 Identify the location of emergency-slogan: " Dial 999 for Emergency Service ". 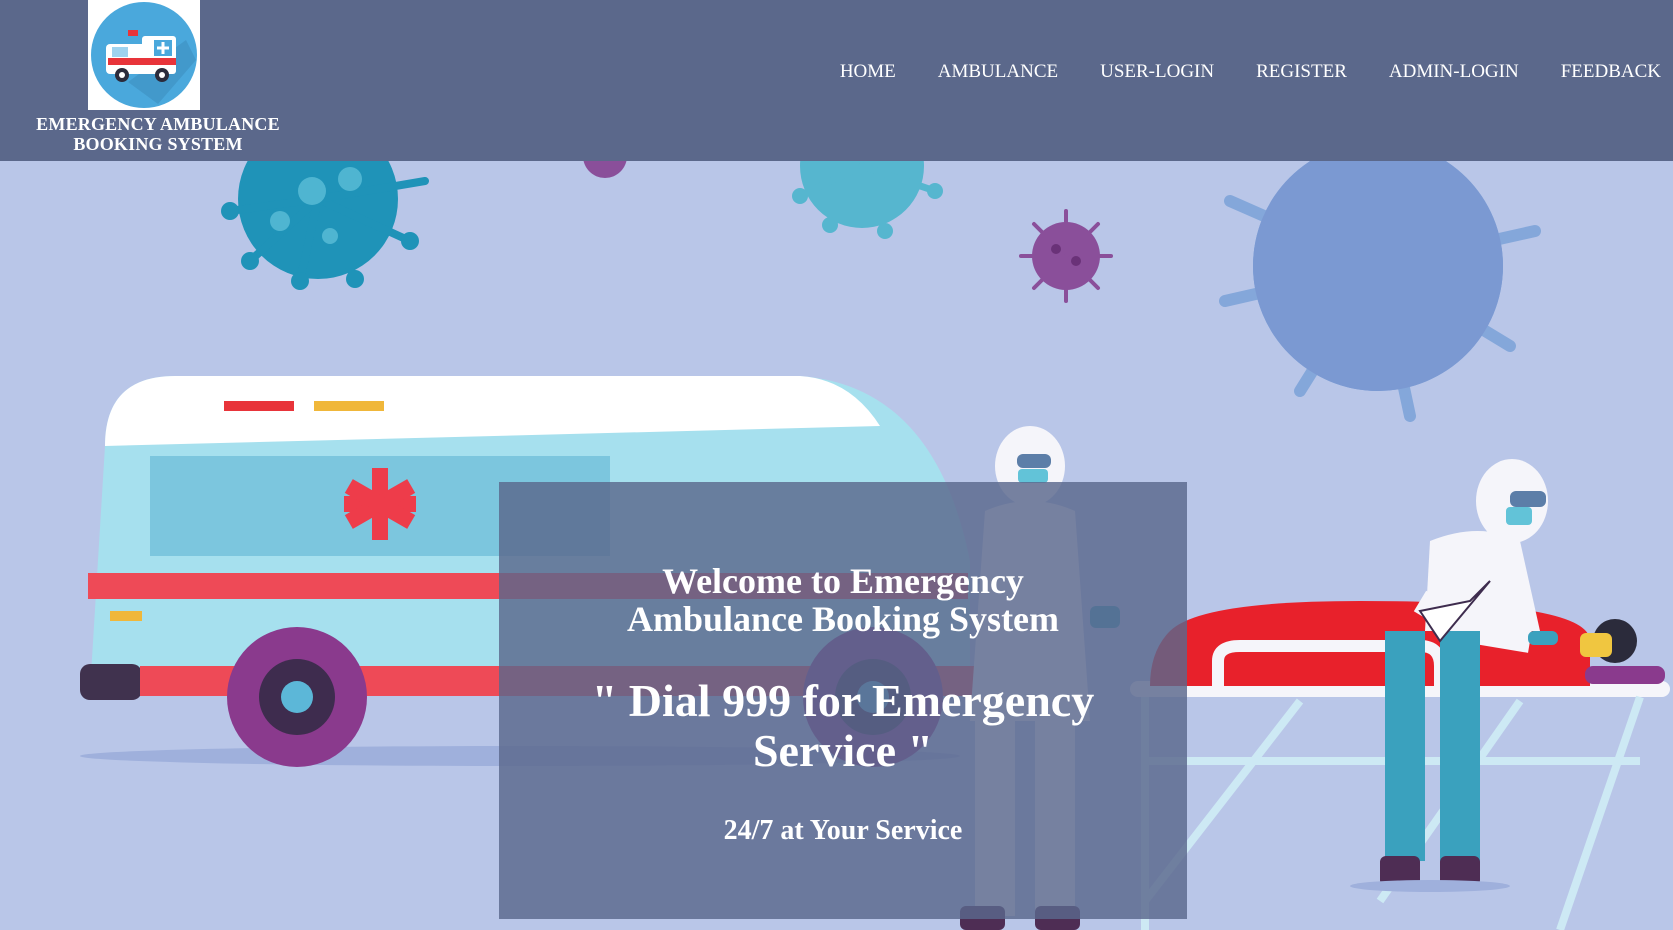
(843, 726).